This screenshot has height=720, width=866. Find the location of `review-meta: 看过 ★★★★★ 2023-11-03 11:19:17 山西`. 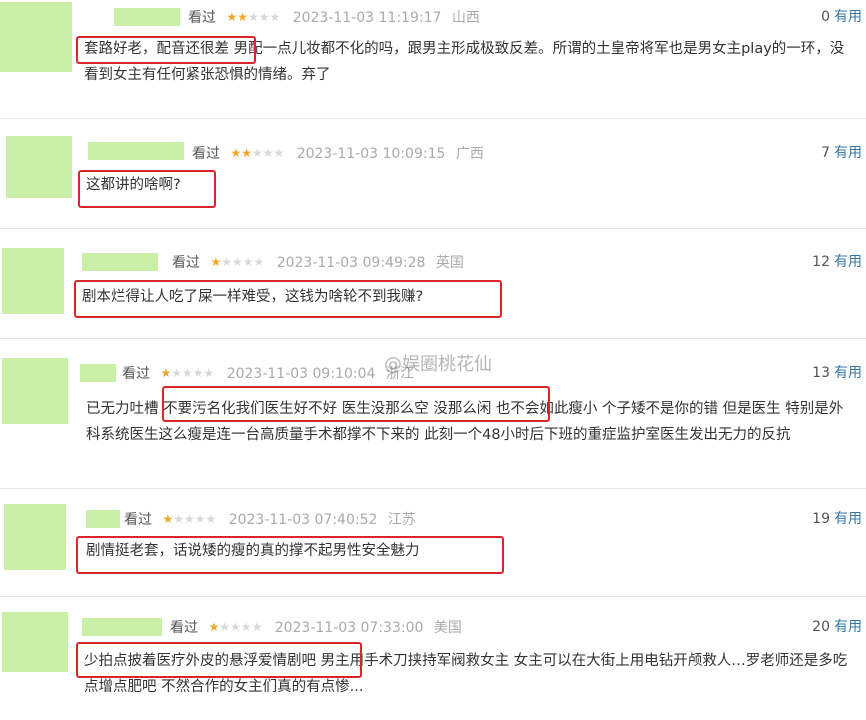

review-meta: 看过 ★★★★★ 2023-11-03 11:19:17 山西 is located at coordinates (334, 17).